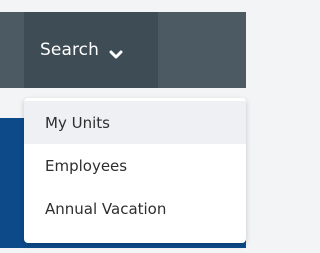 This screenshot has height=253, width=320. What do you see at coordinates (116, 52) in the screenshot?
I see `chevron-down-icon` at bounding box center [116, 52].